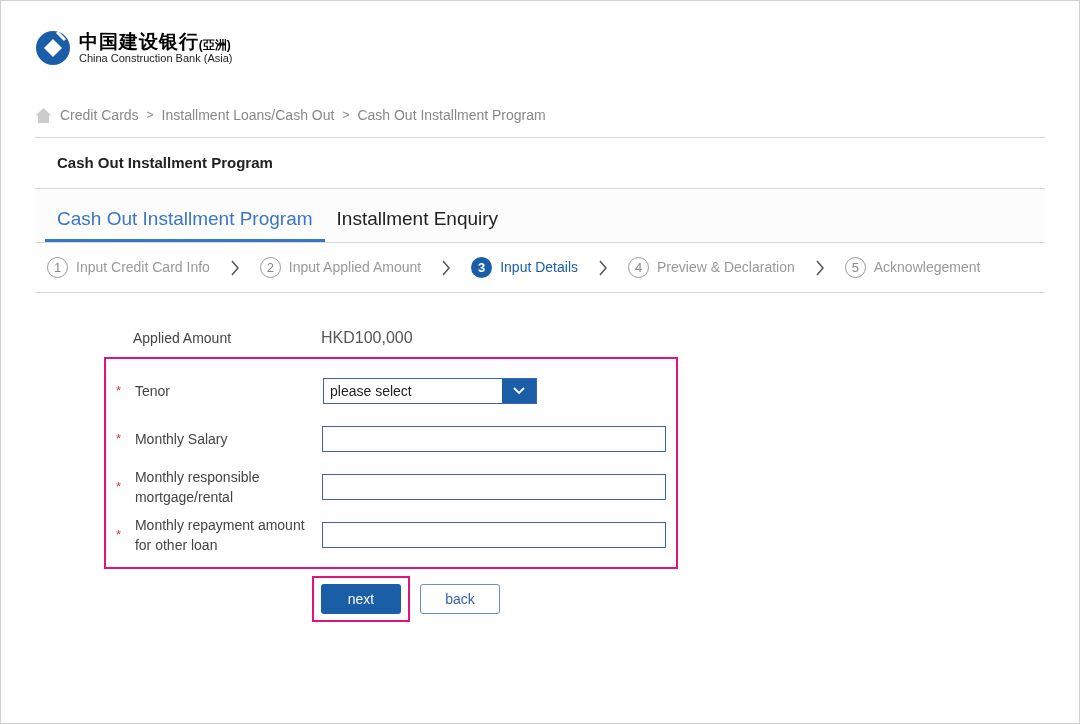 This screenshot has height=724, width=1080. I want to click on field-label: Monthly Salary, so click(181, 439).